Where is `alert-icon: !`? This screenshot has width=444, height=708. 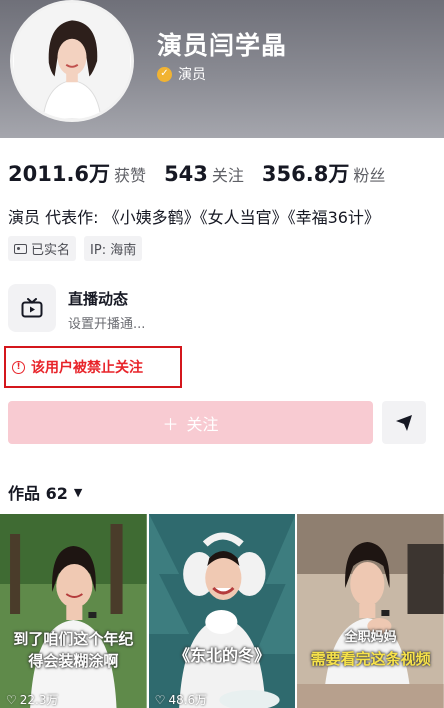
alert-icon: ! is located at coordinates (18, 367).